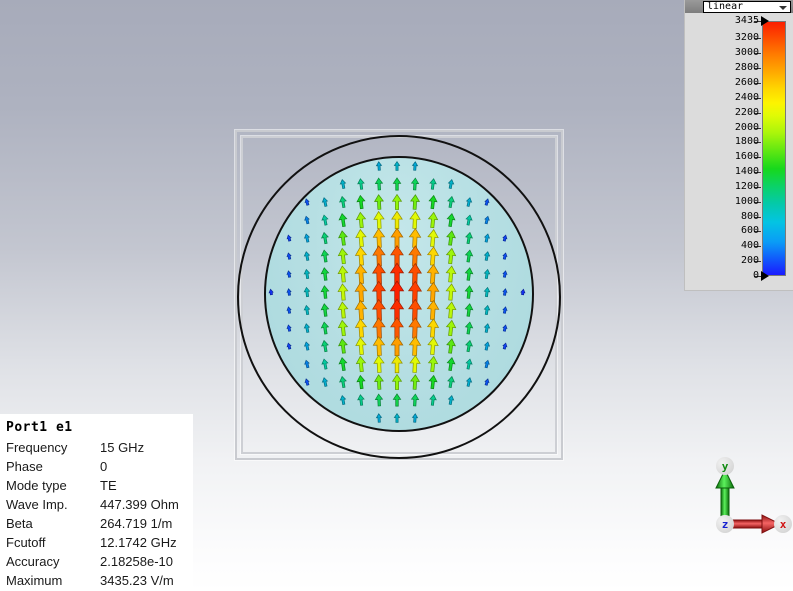  I want to click on legend-tick-label: 600, so click(749, 231).